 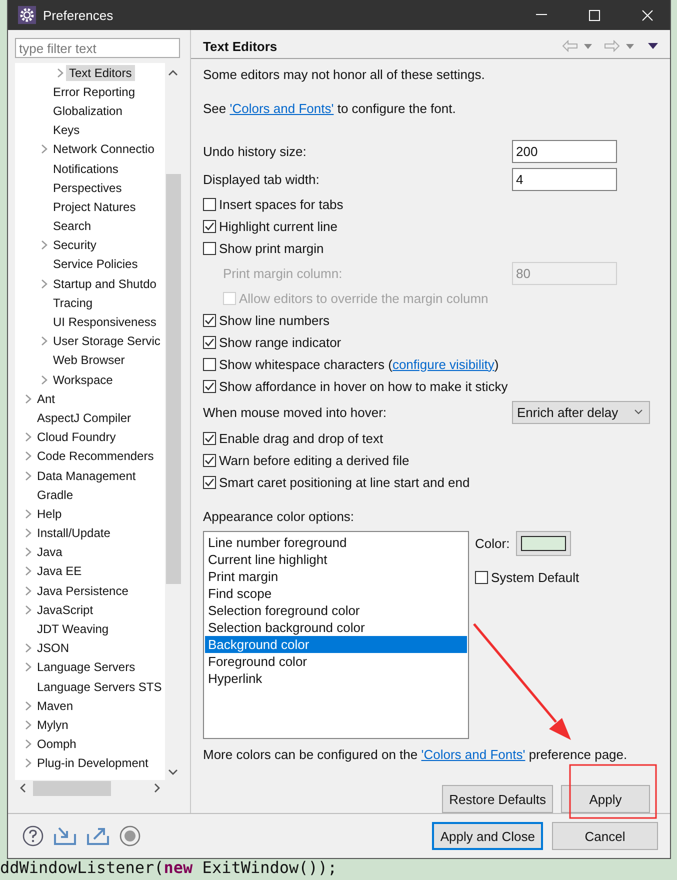 I want to click on record-icon, so click(x=130, y=836).